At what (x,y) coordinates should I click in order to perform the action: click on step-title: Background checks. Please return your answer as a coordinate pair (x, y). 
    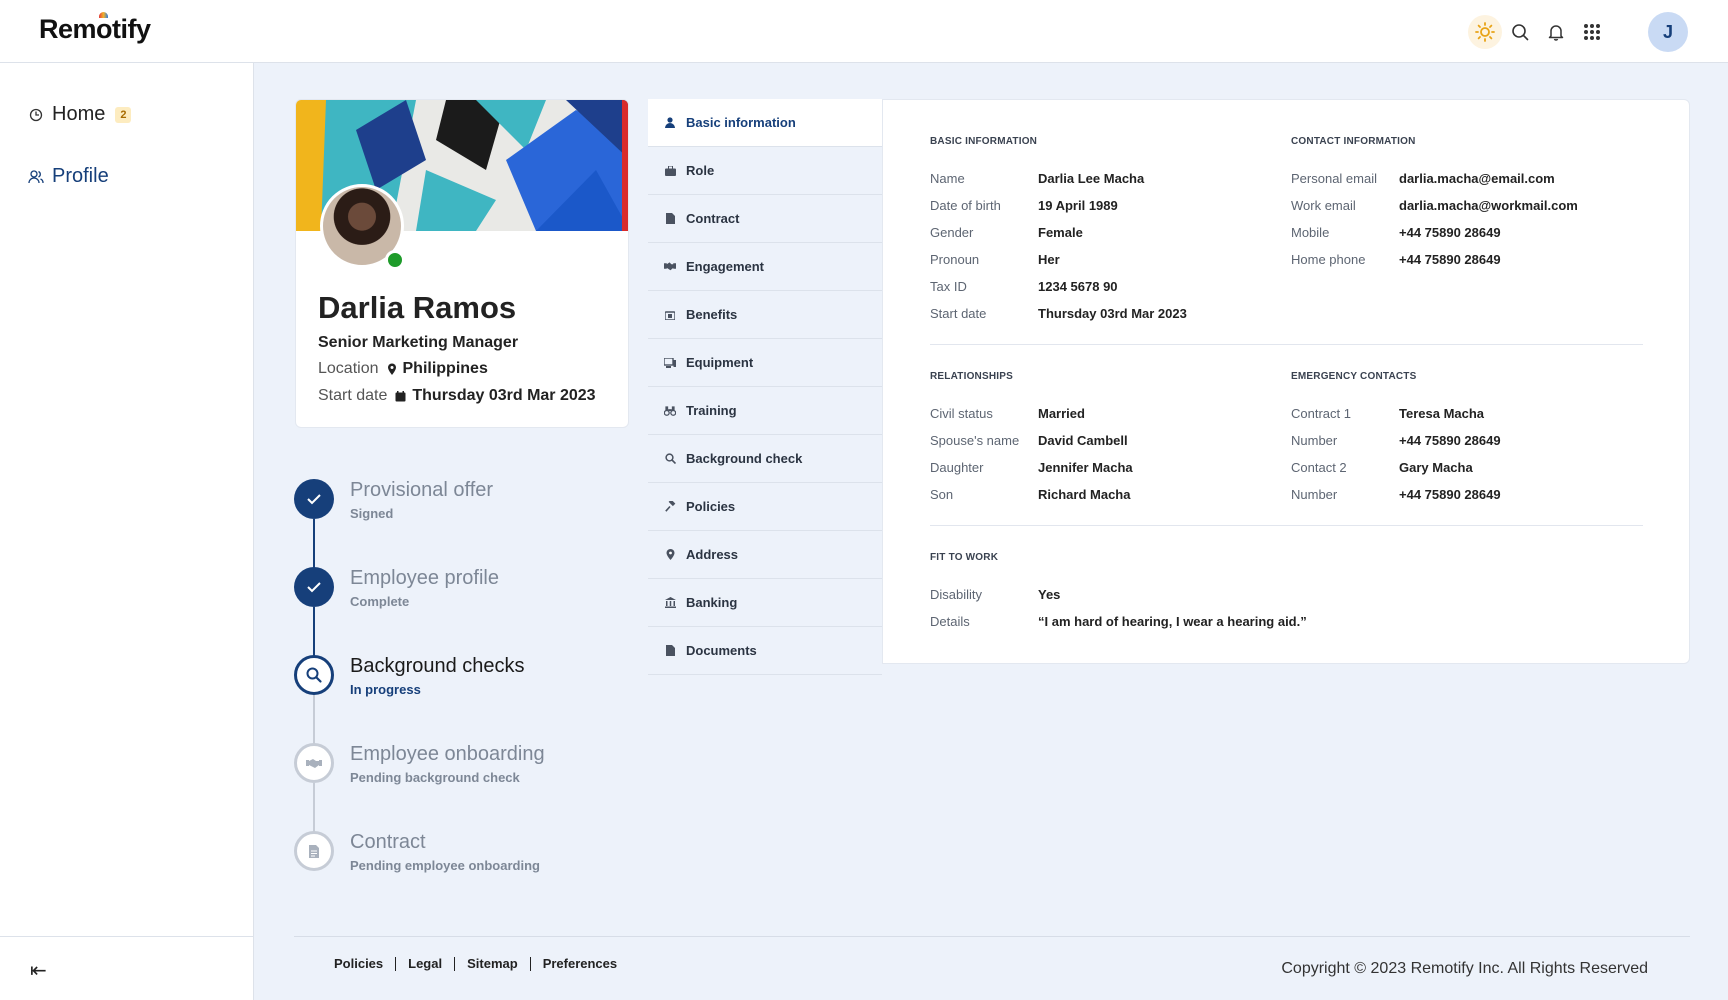
    Looking at the image, I should click on (437, 666).